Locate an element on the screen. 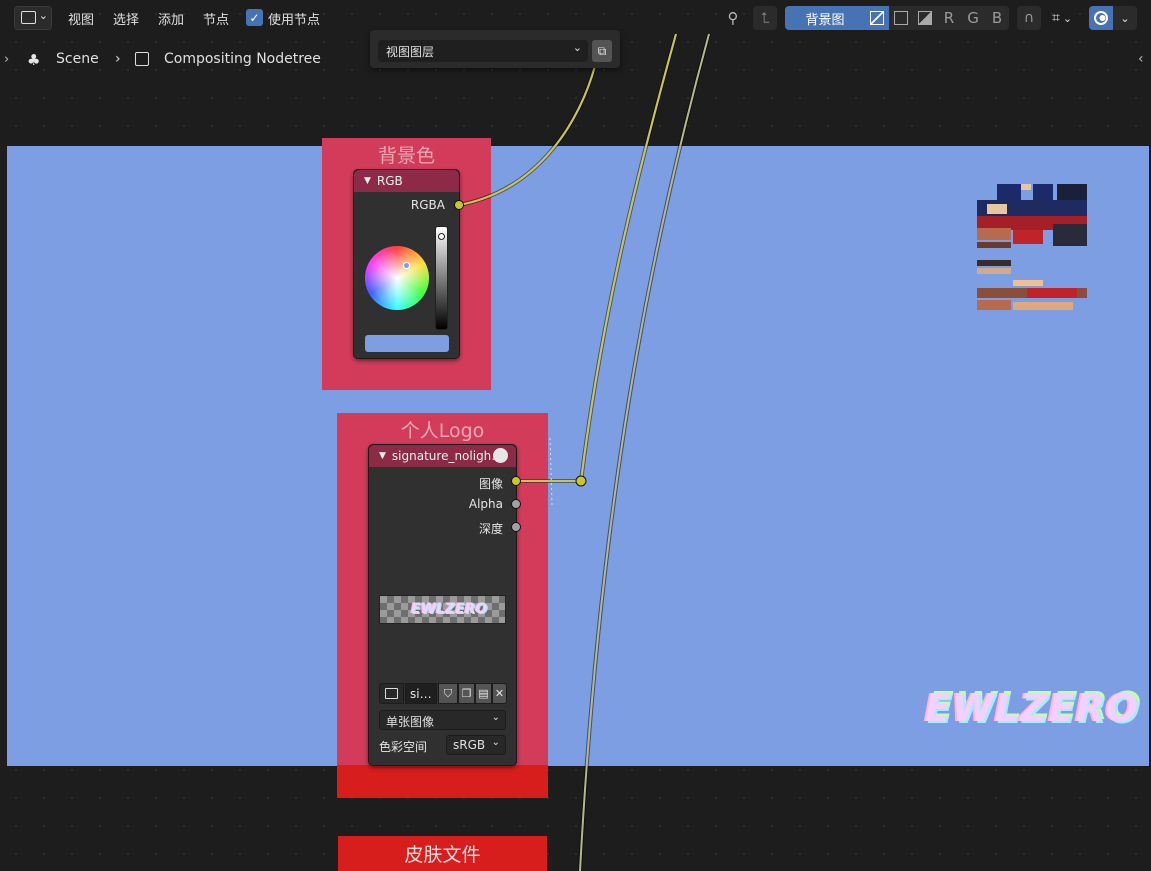  use-nodes-checkbox: ✓ is located at coordinates (254, 17).